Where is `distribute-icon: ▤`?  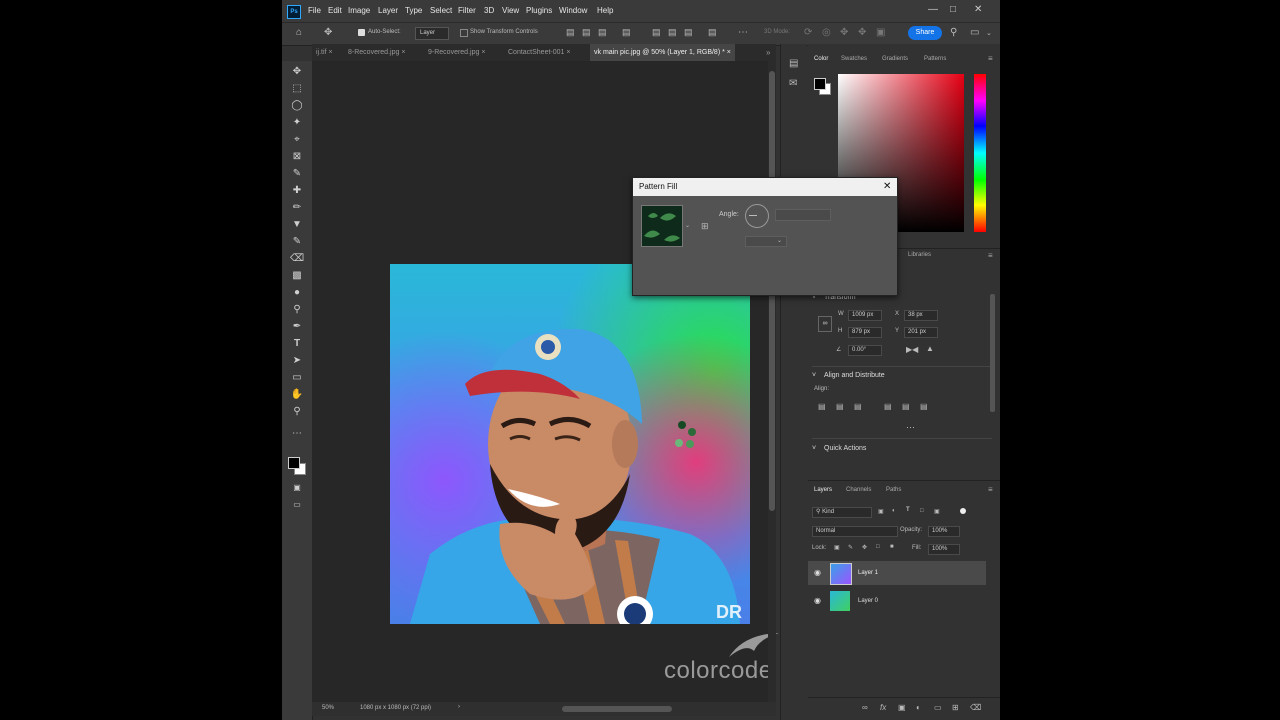 distribute-icon: ▤ is located at coordinates (626, 32).